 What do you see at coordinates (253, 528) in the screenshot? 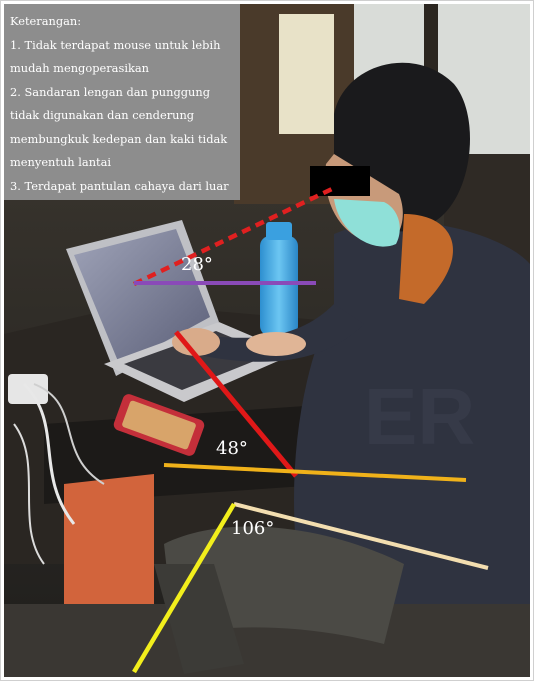
I see `knee-angle-label: 106°` at bounding box center [253, 528].